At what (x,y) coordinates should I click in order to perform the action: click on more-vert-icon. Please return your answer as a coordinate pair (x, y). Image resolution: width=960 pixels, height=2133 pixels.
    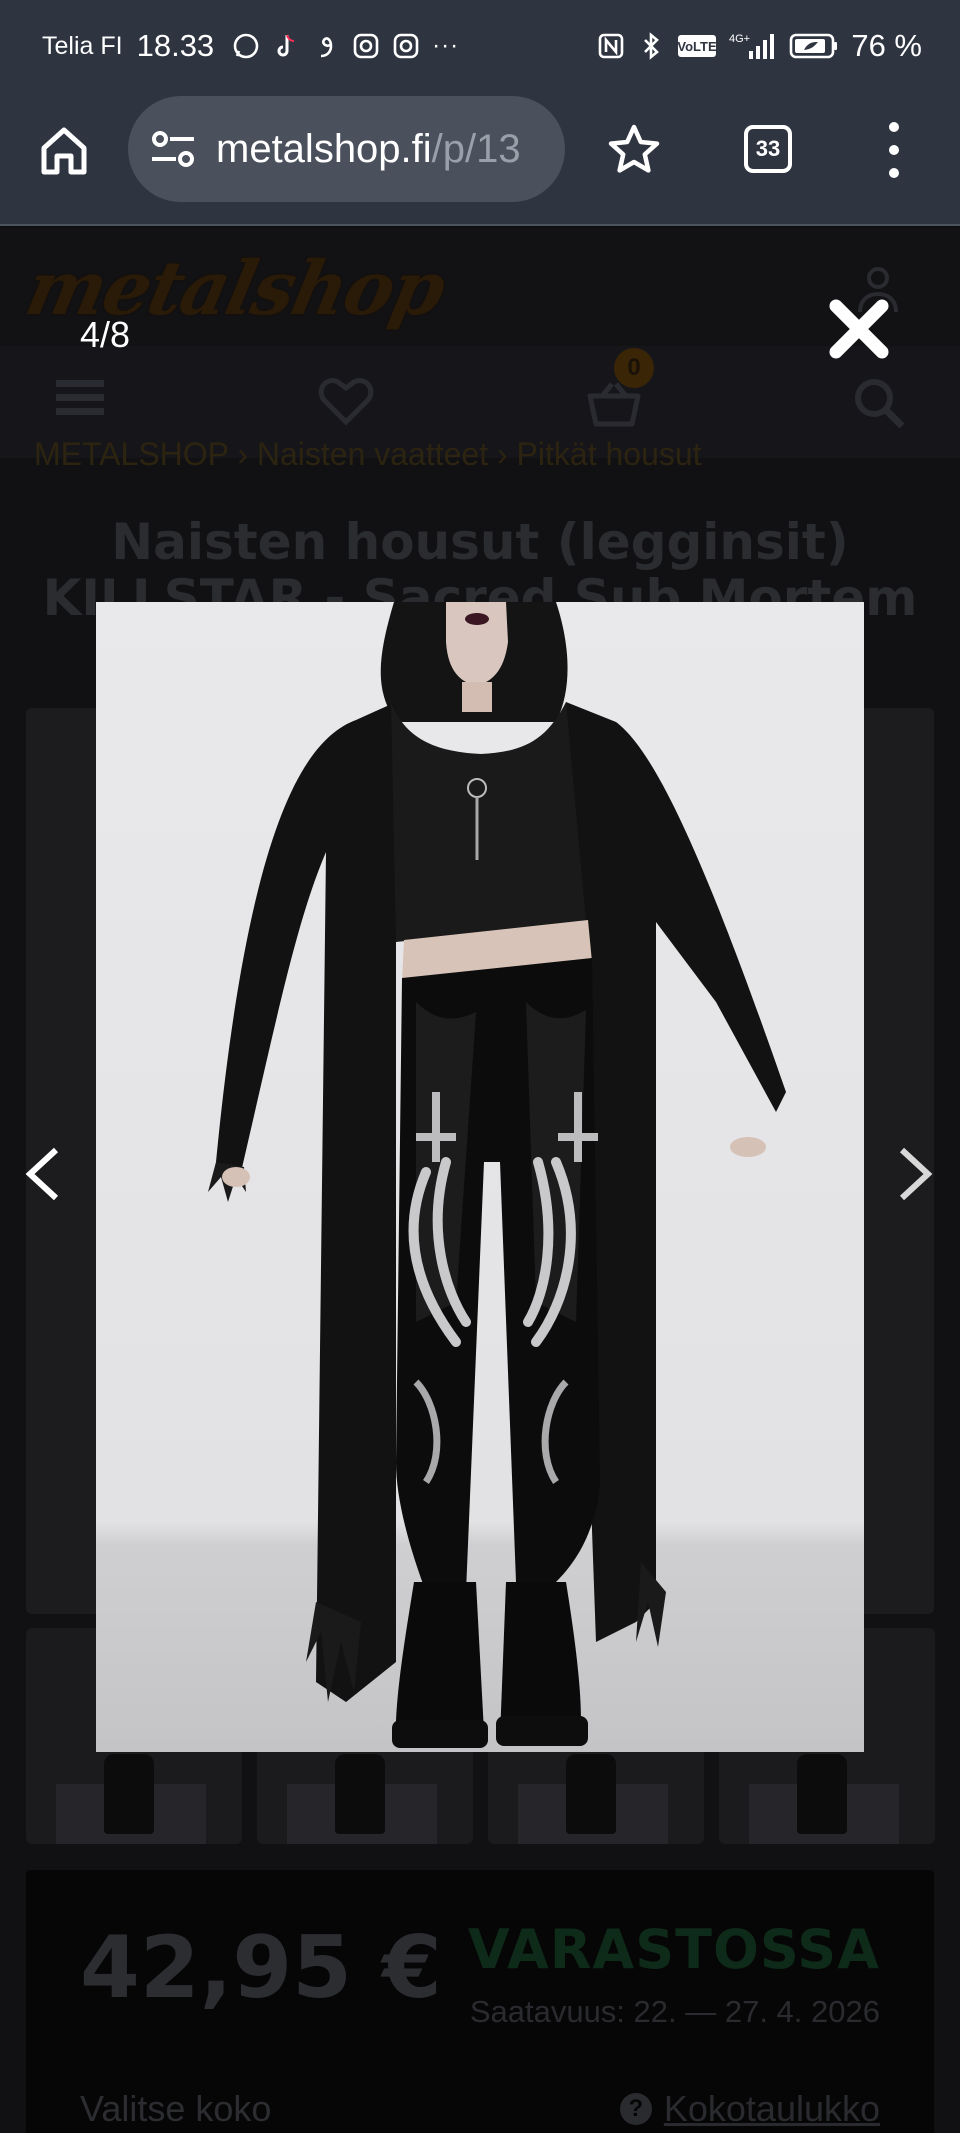
    Looking at the image, I should click on (894, 150).